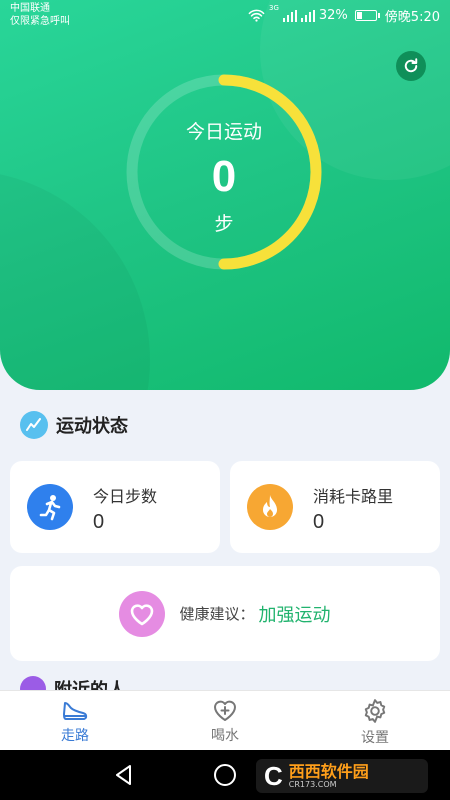  What do you see at coordinates (75, 711) in the screenshot?
I see `shoe-icon` at bounding box center [75, 711].